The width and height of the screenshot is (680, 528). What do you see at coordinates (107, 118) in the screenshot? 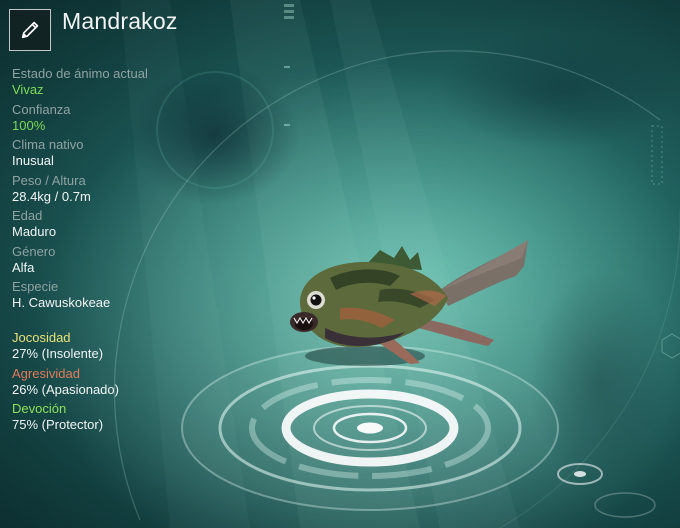
I see `stat-trust: Confianza 100%` at bounding box center [107, 118].